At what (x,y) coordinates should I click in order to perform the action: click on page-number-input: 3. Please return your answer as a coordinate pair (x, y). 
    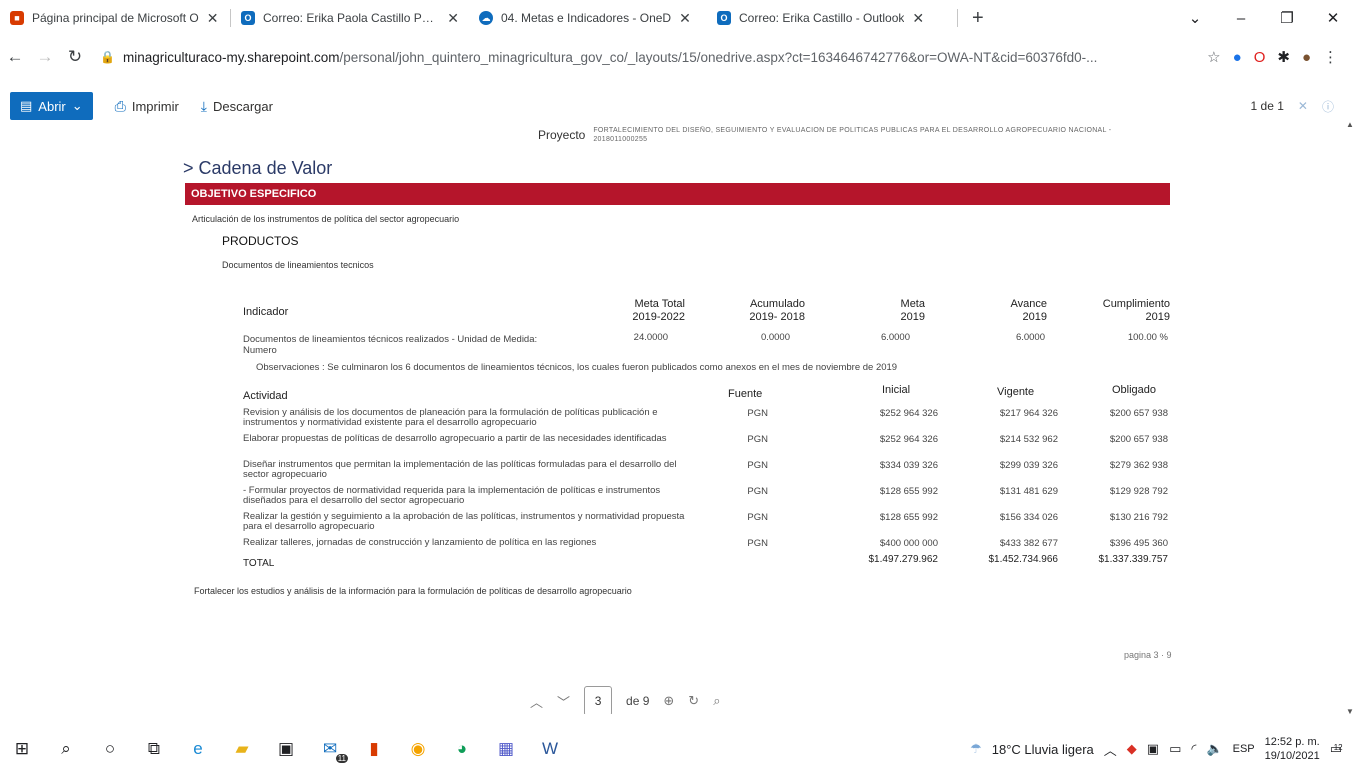
    Looking at the image, I should click on (598, 700).